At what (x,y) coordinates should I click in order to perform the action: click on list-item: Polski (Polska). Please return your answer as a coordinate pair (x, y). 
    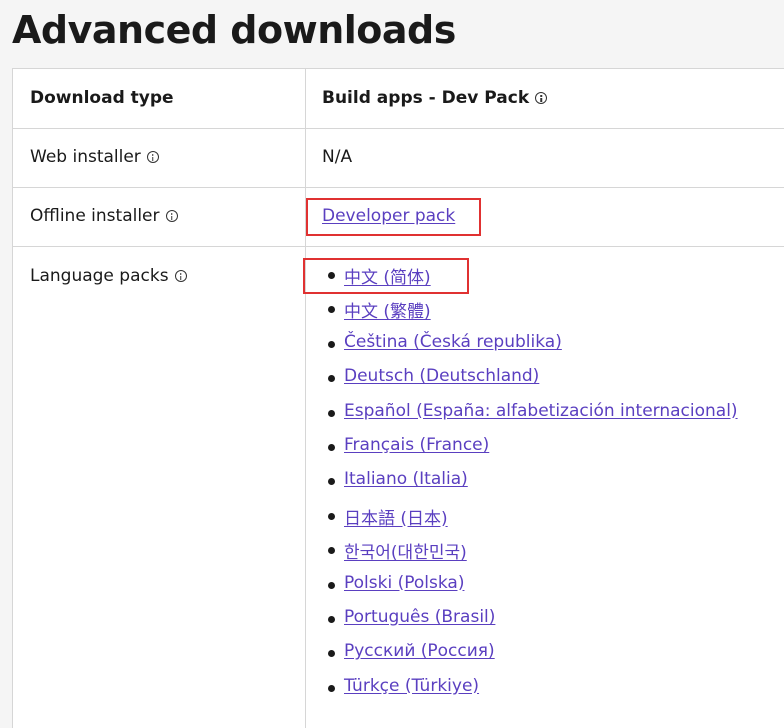
    Looking at the image, I should click on (529, 590).